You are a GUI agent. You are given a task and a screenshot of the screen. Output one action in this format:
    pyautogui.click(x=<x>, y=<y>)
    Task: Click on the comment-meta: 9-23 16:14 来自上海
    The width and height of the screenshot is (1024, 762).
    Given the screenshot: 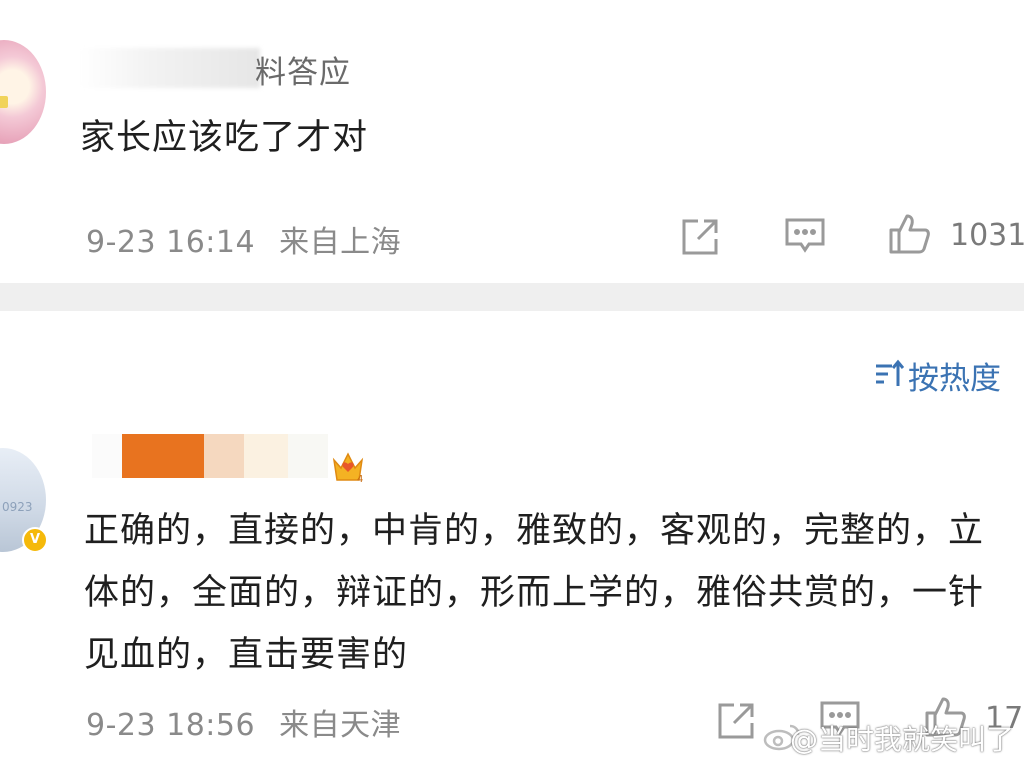 What is the action you would take?
    pyautogui.click(x=243, y=239)
    